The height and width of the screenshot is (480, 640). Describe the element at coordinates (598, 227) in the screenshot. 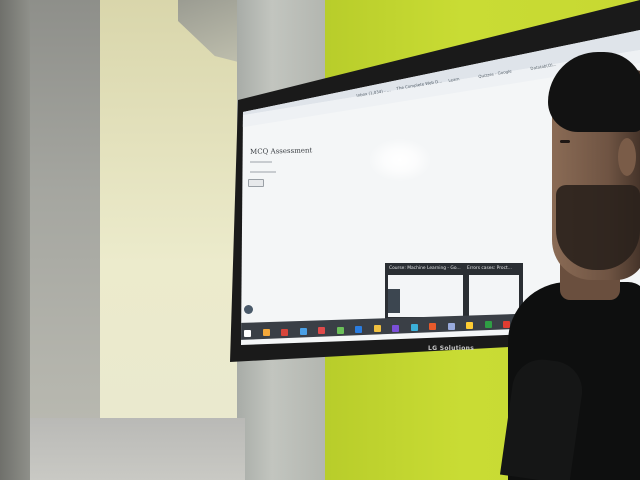

I see `person-beard` at that location.